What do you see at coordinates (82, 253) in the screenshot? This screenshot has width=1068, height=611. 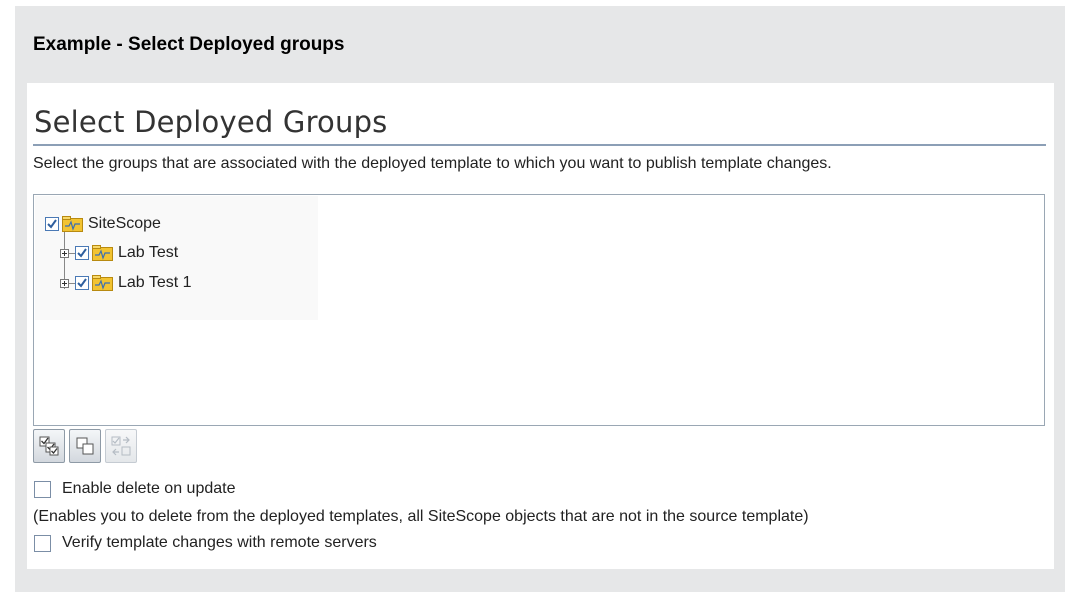 I see `lab-test-checkbox` at bounding box center [82, 253].